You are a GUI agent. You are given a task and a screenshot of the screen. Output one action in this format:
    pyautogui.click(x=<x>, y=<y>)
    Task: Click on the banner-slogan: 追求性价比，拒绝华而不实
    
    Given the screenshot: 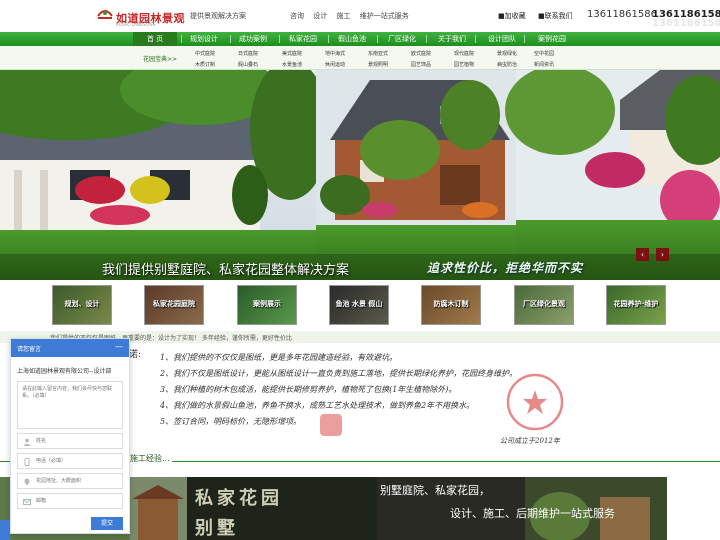 What is the action you would take?
    pyautogui.click(x=505, y=268)
    